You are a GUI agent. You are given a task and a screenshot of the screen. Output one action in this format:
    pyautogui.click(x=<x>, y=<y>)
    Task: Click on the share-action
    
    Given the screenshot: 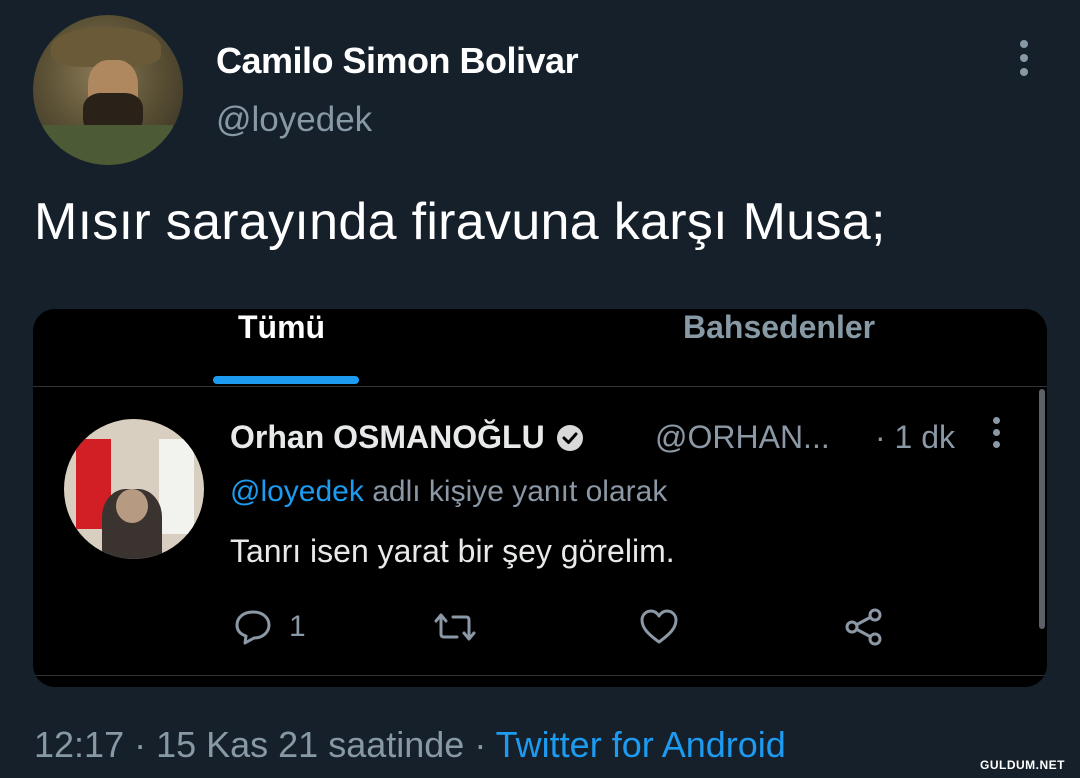 What is the action you would take?
    pyautogui.click(x=864, y=627)
    